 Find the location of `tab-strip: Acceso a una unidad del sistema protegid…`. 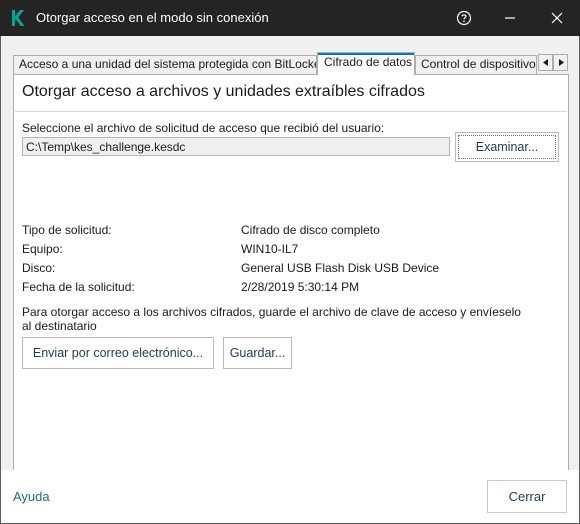

tab-strip: Acceso a una unidad del sistema protegid… is located at coordinates (291, 63).